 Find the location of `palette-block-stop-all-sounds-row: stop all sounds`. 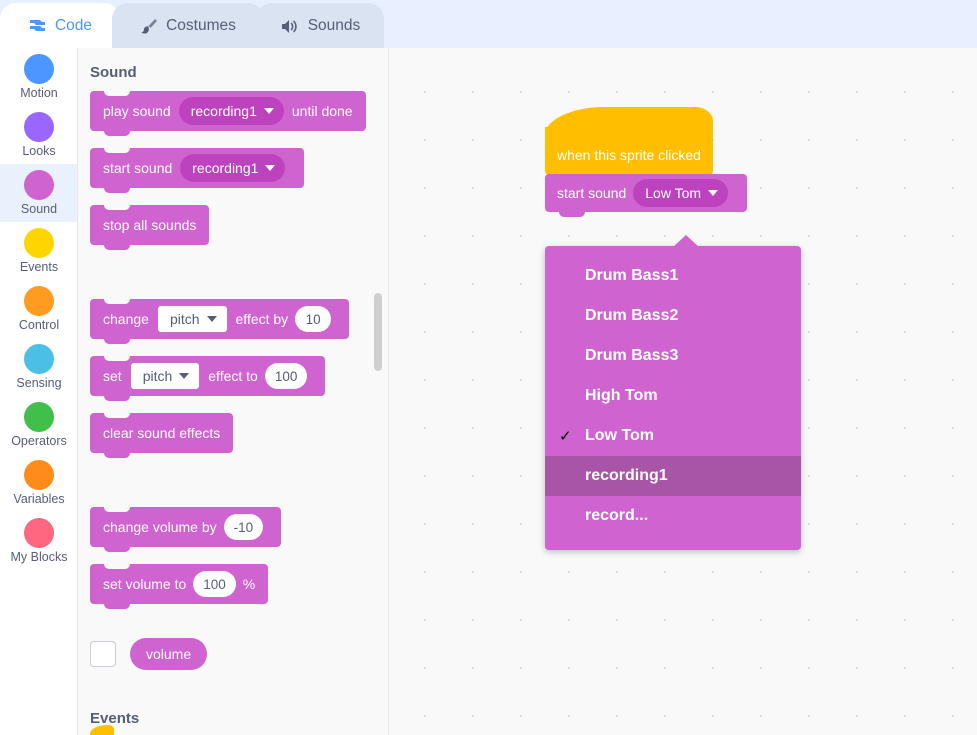

palette-block-stop-all-sounds-row: stop all sounds is located at coordinates (233, 230).